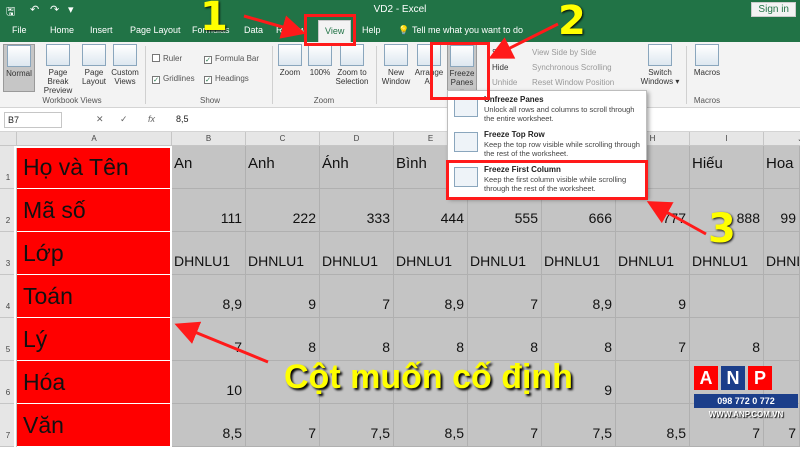 This screenshot has height=450, width=800. I want to click on watermark-letter: P, so click(760, 378).